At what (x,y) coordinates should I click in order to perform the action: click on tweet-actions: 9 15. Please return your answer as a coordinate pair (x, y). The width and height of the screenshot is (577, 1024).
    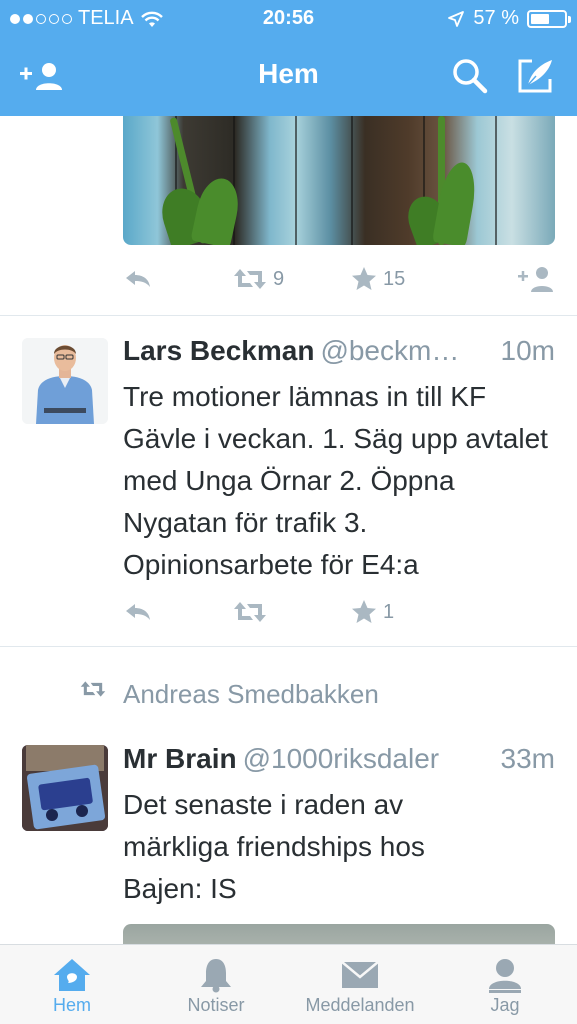
    Looking at the image, I should click on (339, 279).